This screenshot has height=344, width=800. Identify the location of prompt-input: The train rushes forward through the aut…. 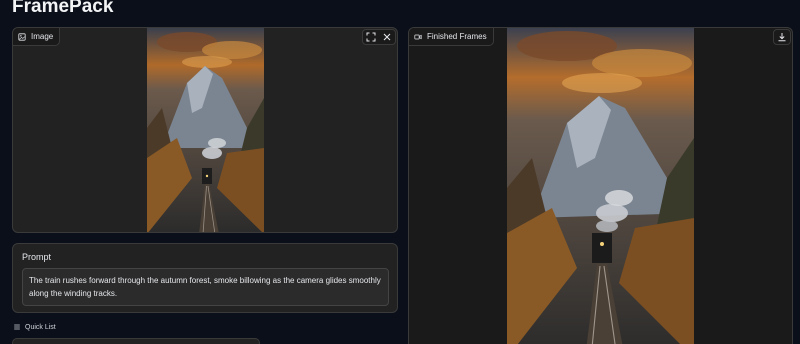
(205, 287).